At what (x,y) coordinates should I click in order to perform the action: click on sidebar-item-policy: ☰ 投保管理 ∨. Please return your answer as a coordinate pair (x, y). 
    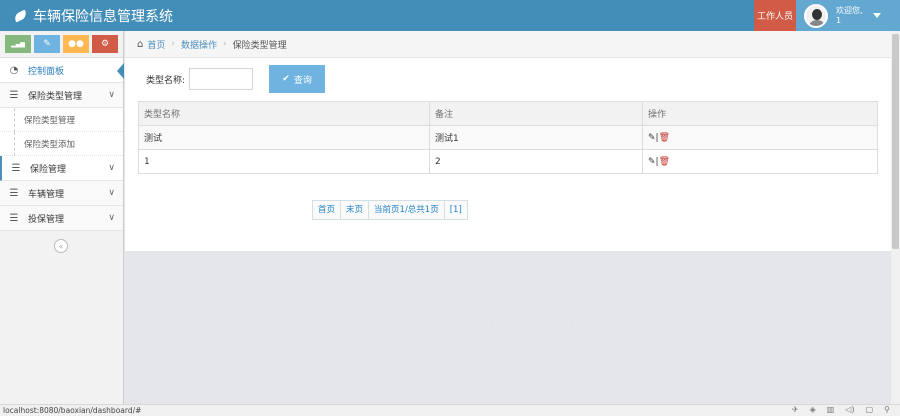
    Looking at the image, I should click on (61, 218).